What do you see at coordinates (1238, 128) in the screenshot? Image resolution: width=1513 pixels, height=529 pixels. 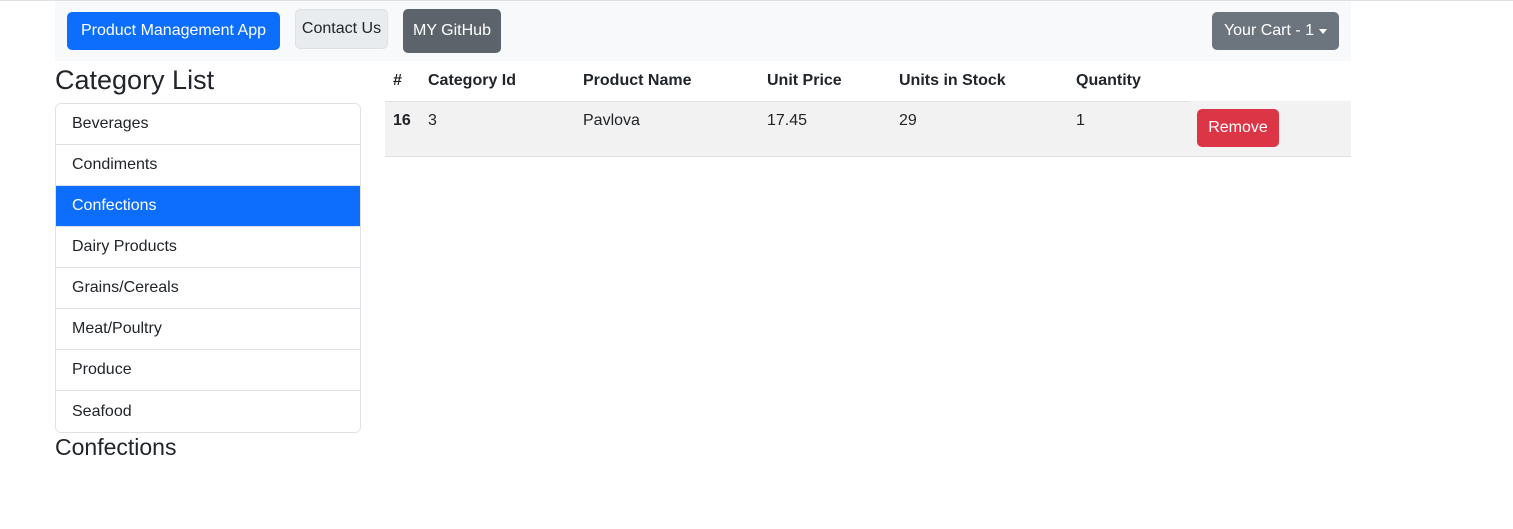 I see `remove-button: Remove` at bounding box center [1238, 128].